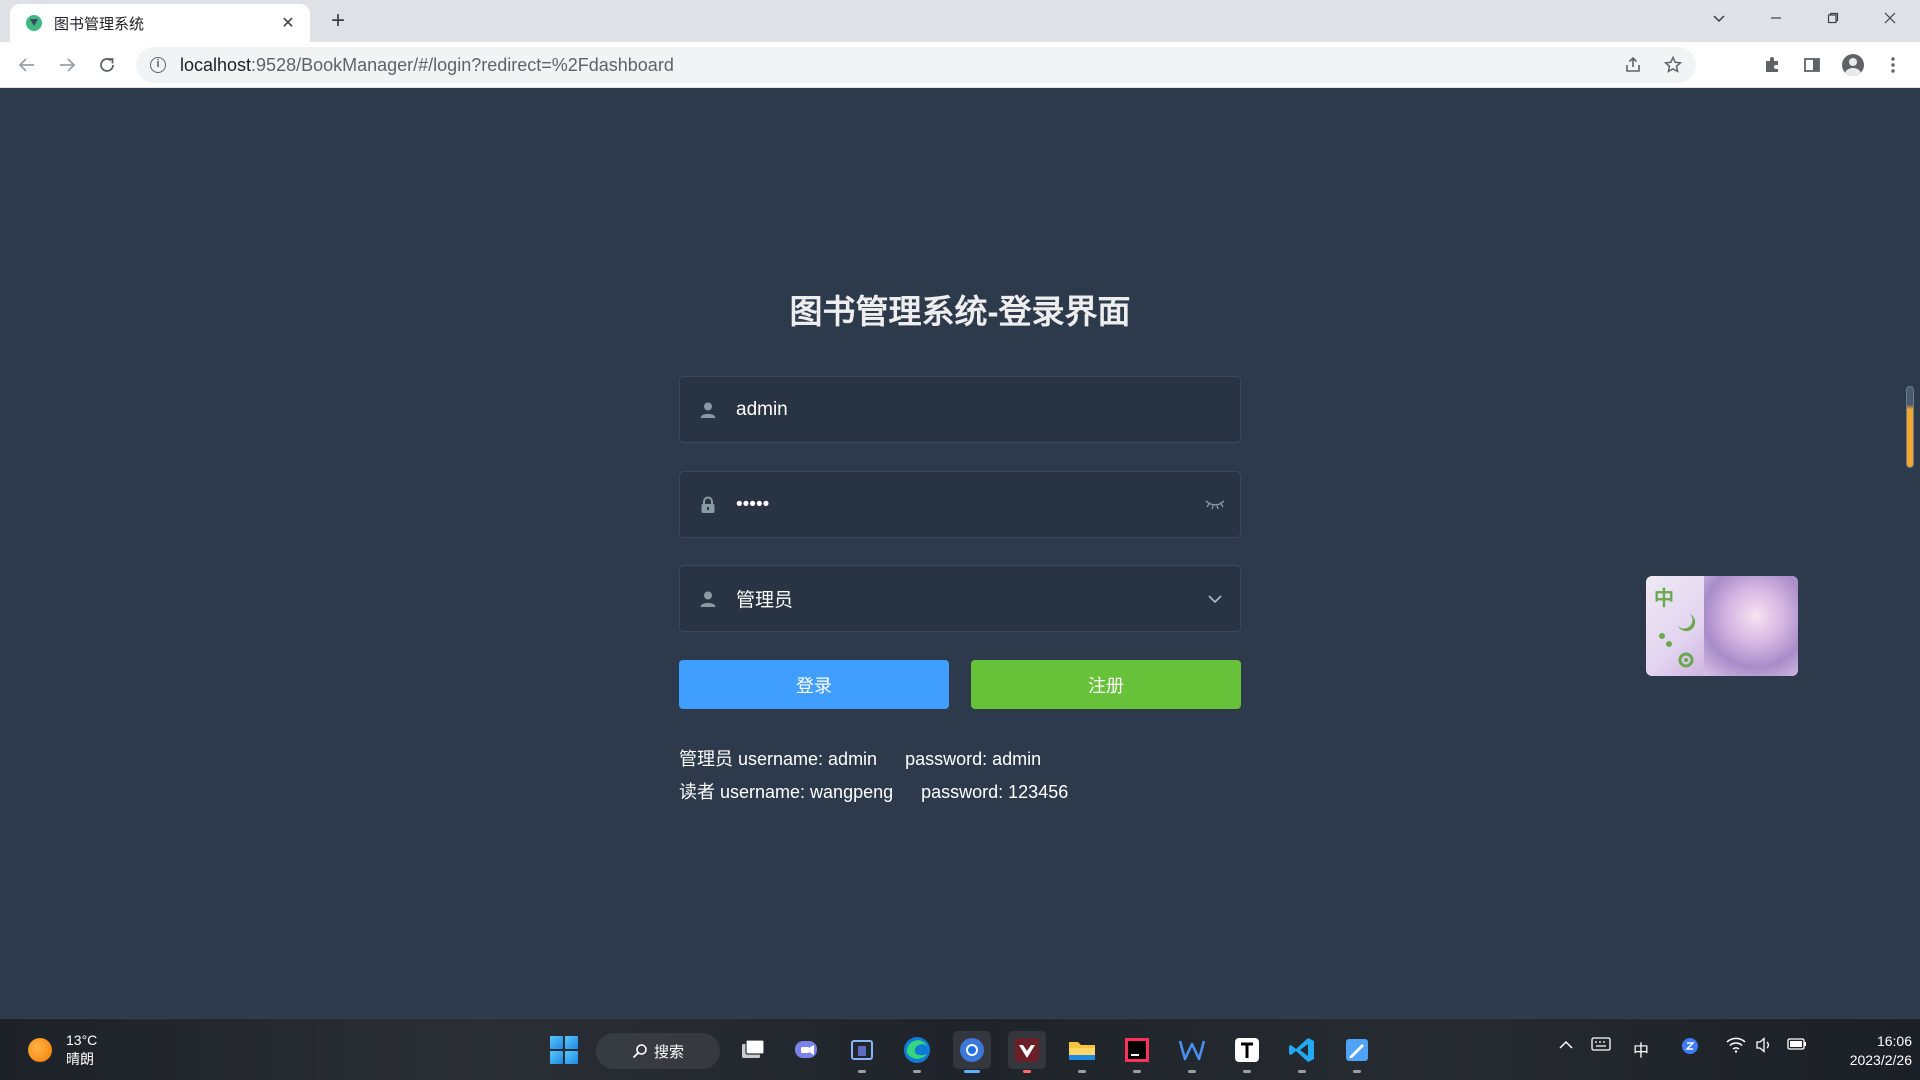 The width and height of the screenshot is (1920, 1080). What do you see at coordinates (1894, 1041) in the screenshot?
I see `clock-time: 16:06` at bounding box center [1894, 1041].